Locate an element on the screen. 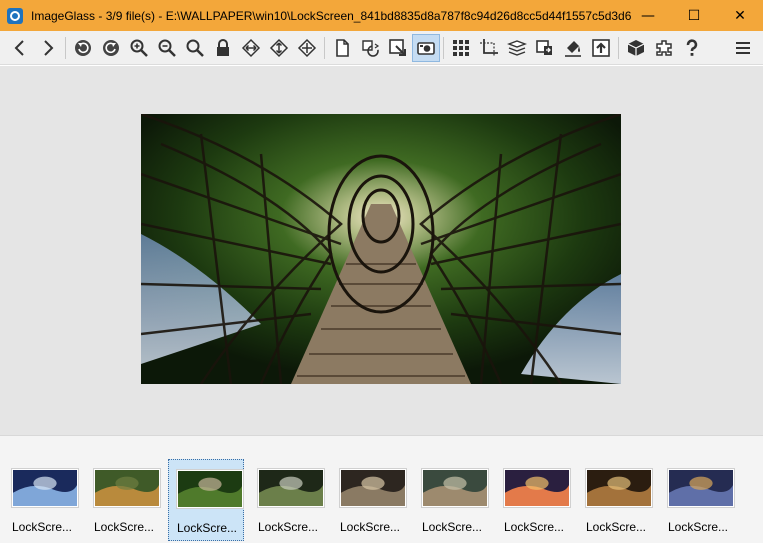 The image size is (763, 543). close-button: ✕ is located at coordinates (740, 15).